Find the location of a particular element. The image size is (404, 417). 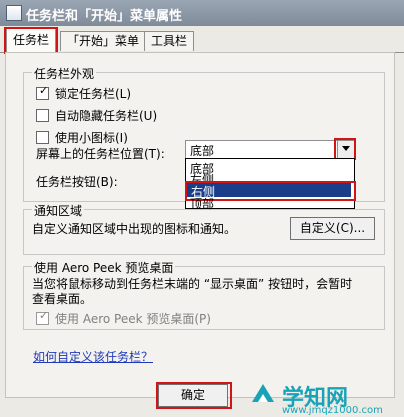

tab-bar: 任务栏 「开始」菜单 工具栏 is located at coordinates (202, 39).